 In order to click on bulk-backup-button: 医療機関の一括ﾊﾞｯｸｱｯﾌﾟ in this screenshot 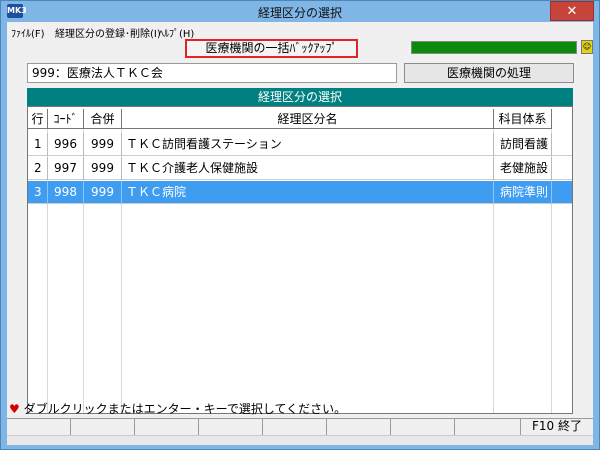, I will do `click(271, 48)`.